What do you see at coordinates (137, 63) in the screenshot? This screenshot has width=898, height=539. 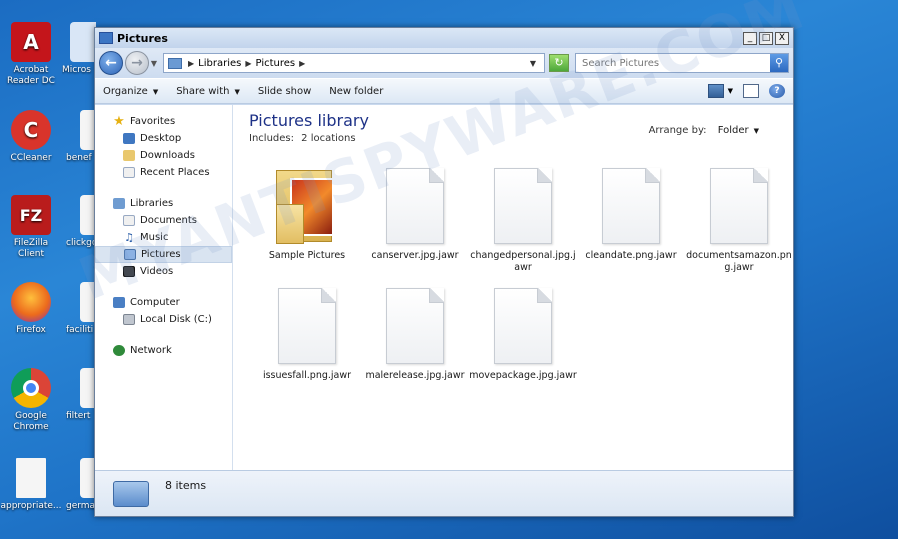 I see `forward-button: →` at bounding box center [137, 63].